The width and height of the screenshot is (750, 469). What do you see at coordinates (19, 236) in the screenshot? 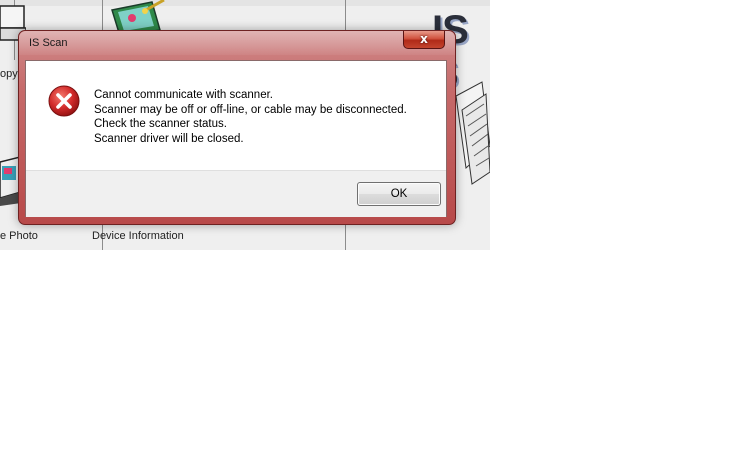
I see `photo-label: e Photo` at bounding box center [19, 236].